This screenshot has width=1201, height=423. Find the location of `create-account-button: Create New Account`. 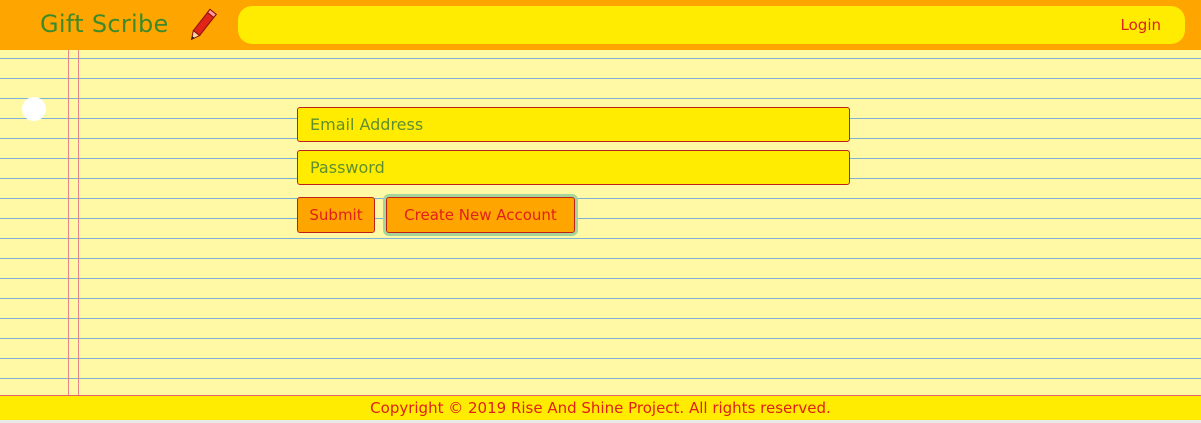

create-account-button: Create New Account is located at coordinates (480, 215).